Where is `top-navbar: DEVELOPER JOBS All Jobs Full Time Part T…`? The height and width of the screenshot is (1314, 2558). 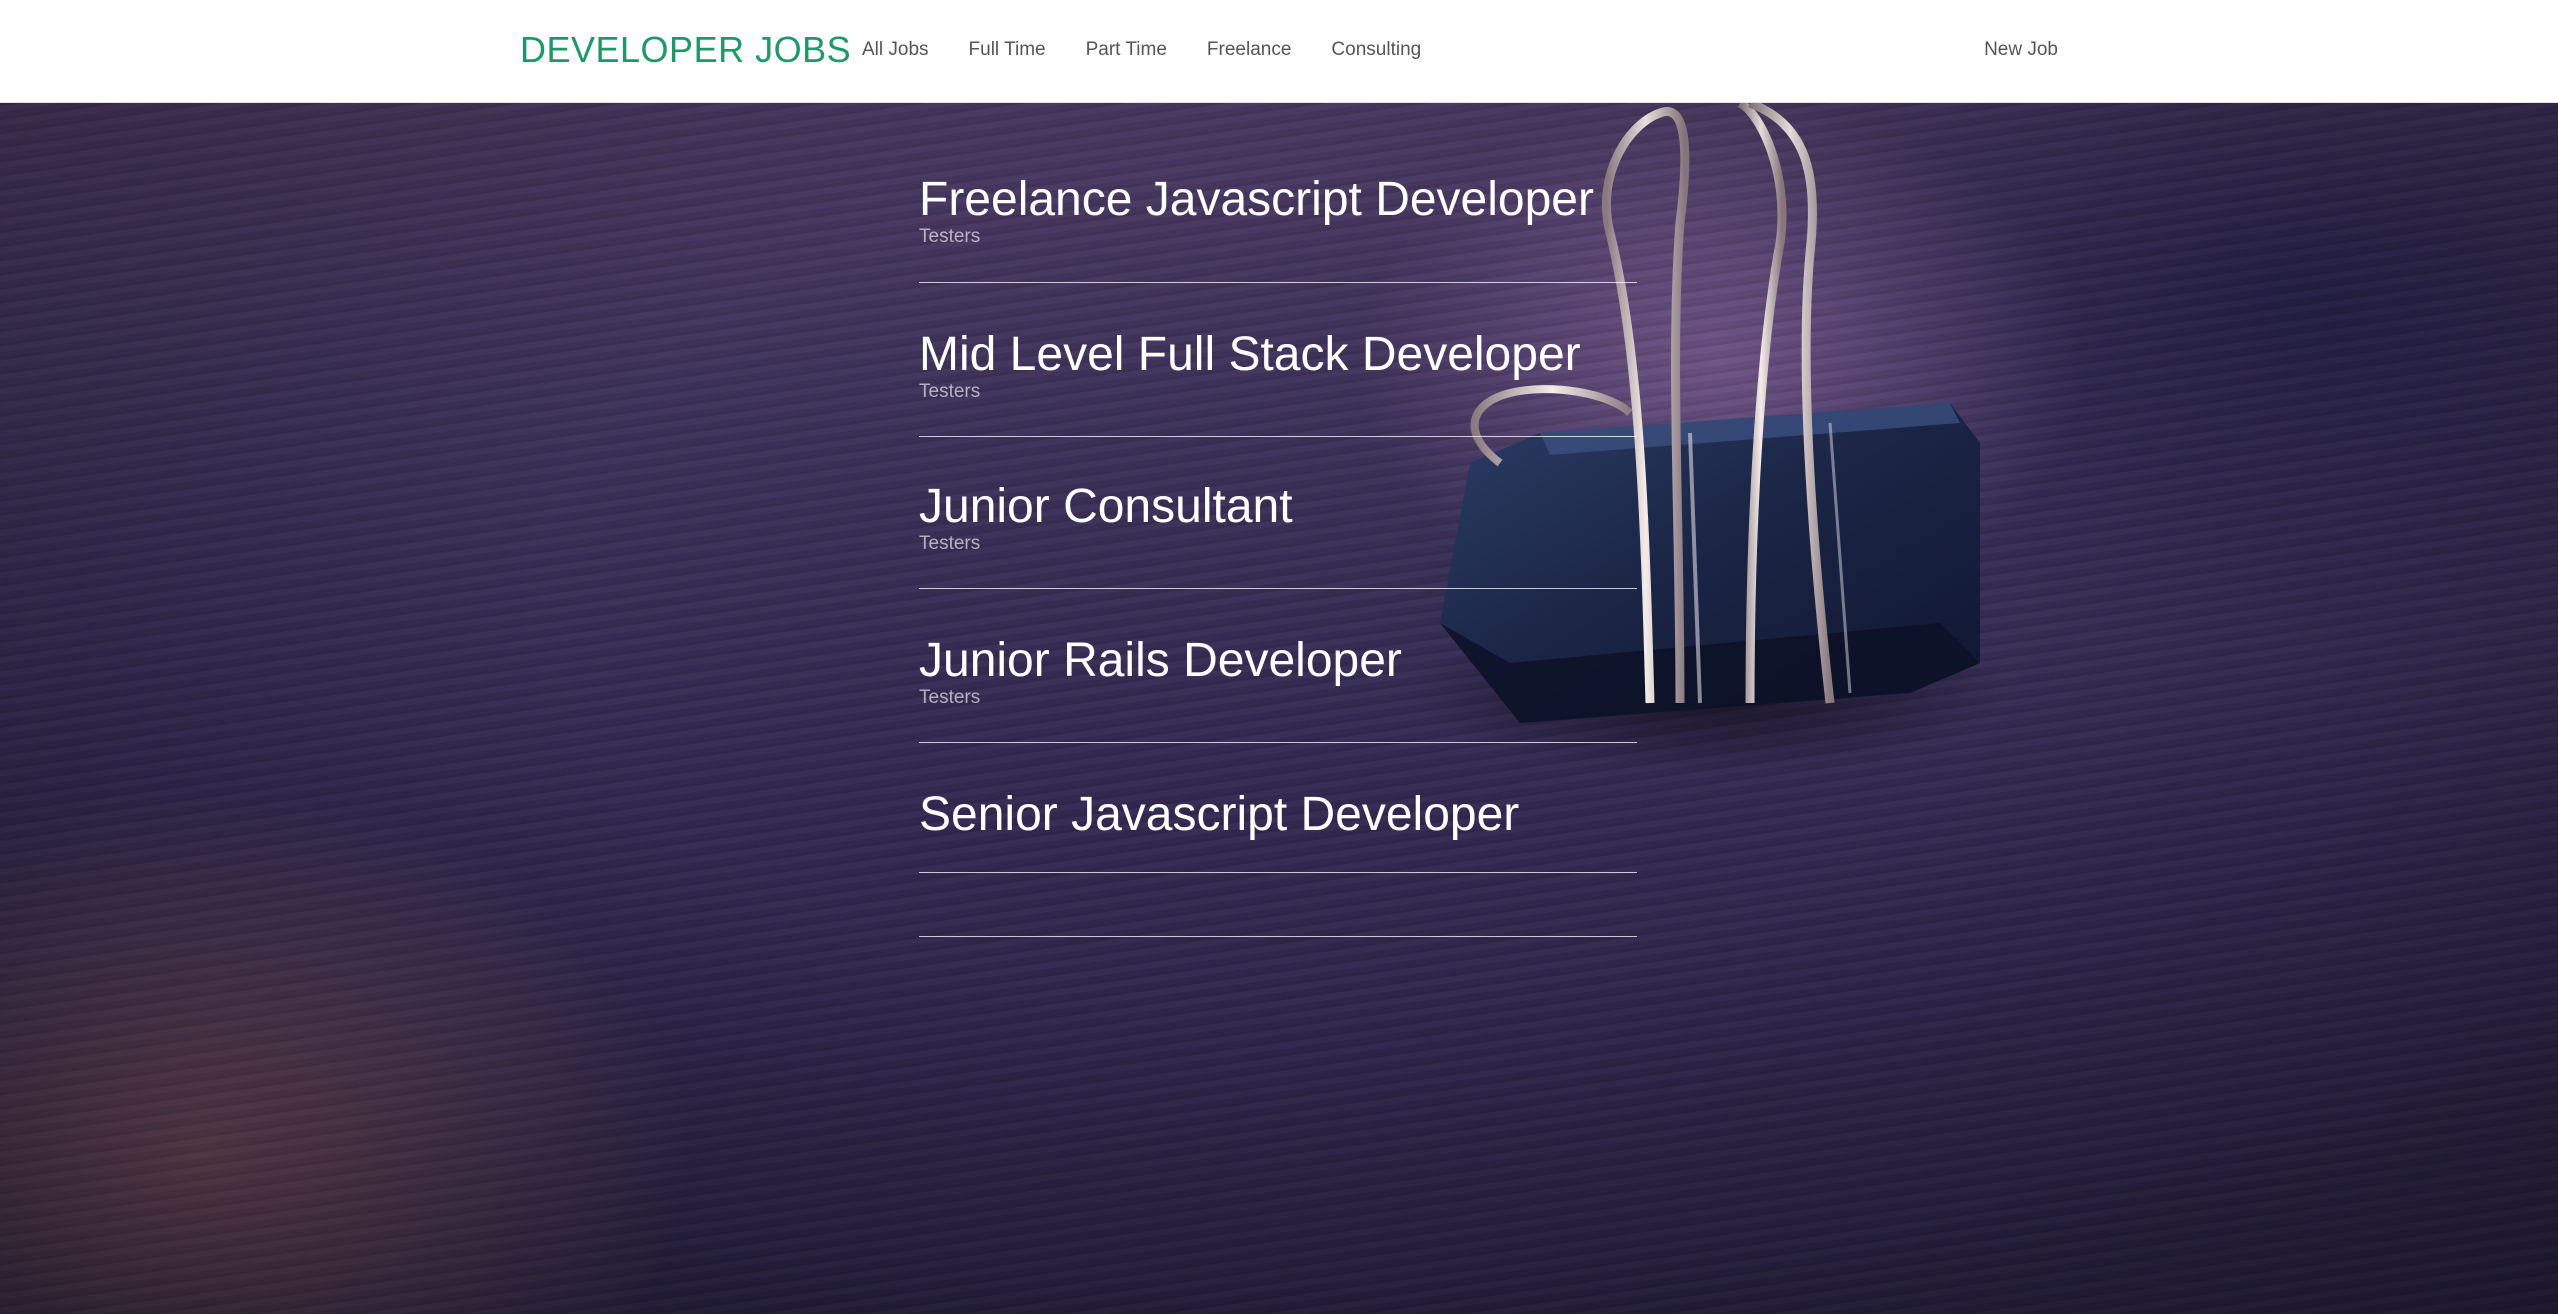
top-navbar: DEVELOPER JOBS All Jobs Full Time Part T… is located at coordinates (1279, 51).